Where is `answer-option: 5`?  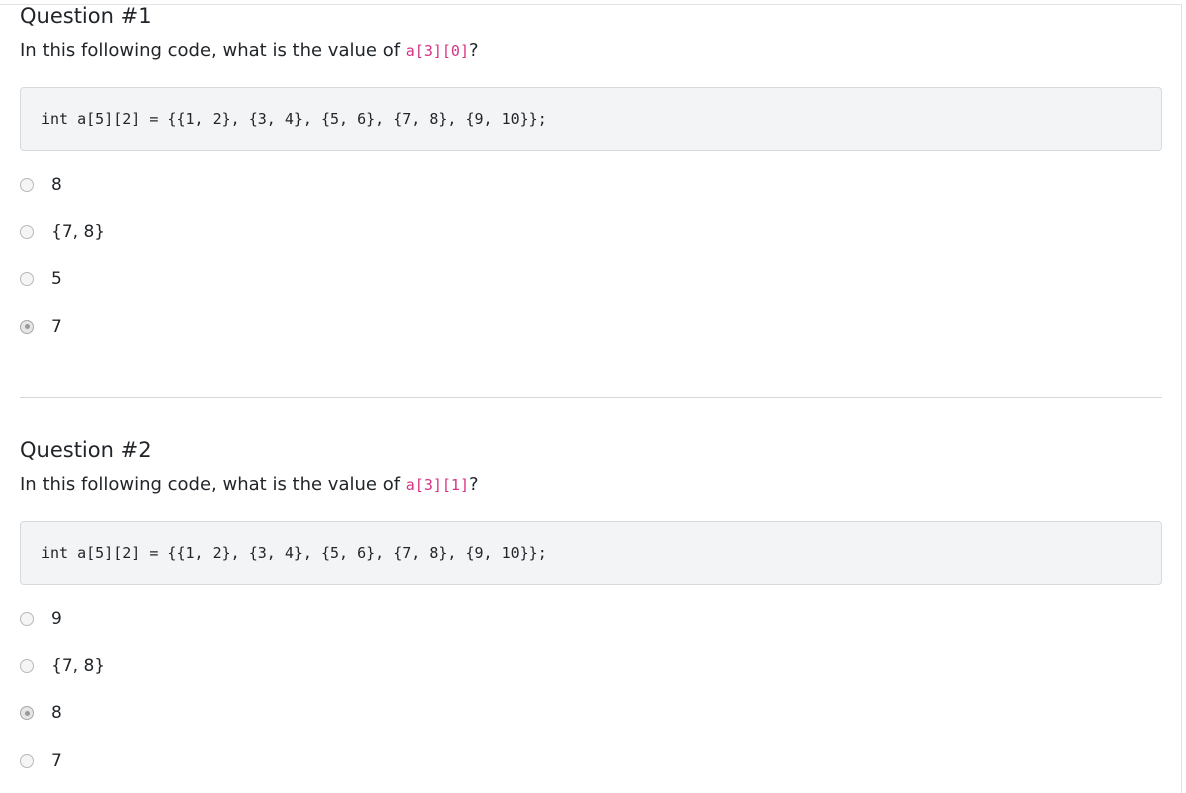
answer-option: 5 is located at coordinates (591, 279).